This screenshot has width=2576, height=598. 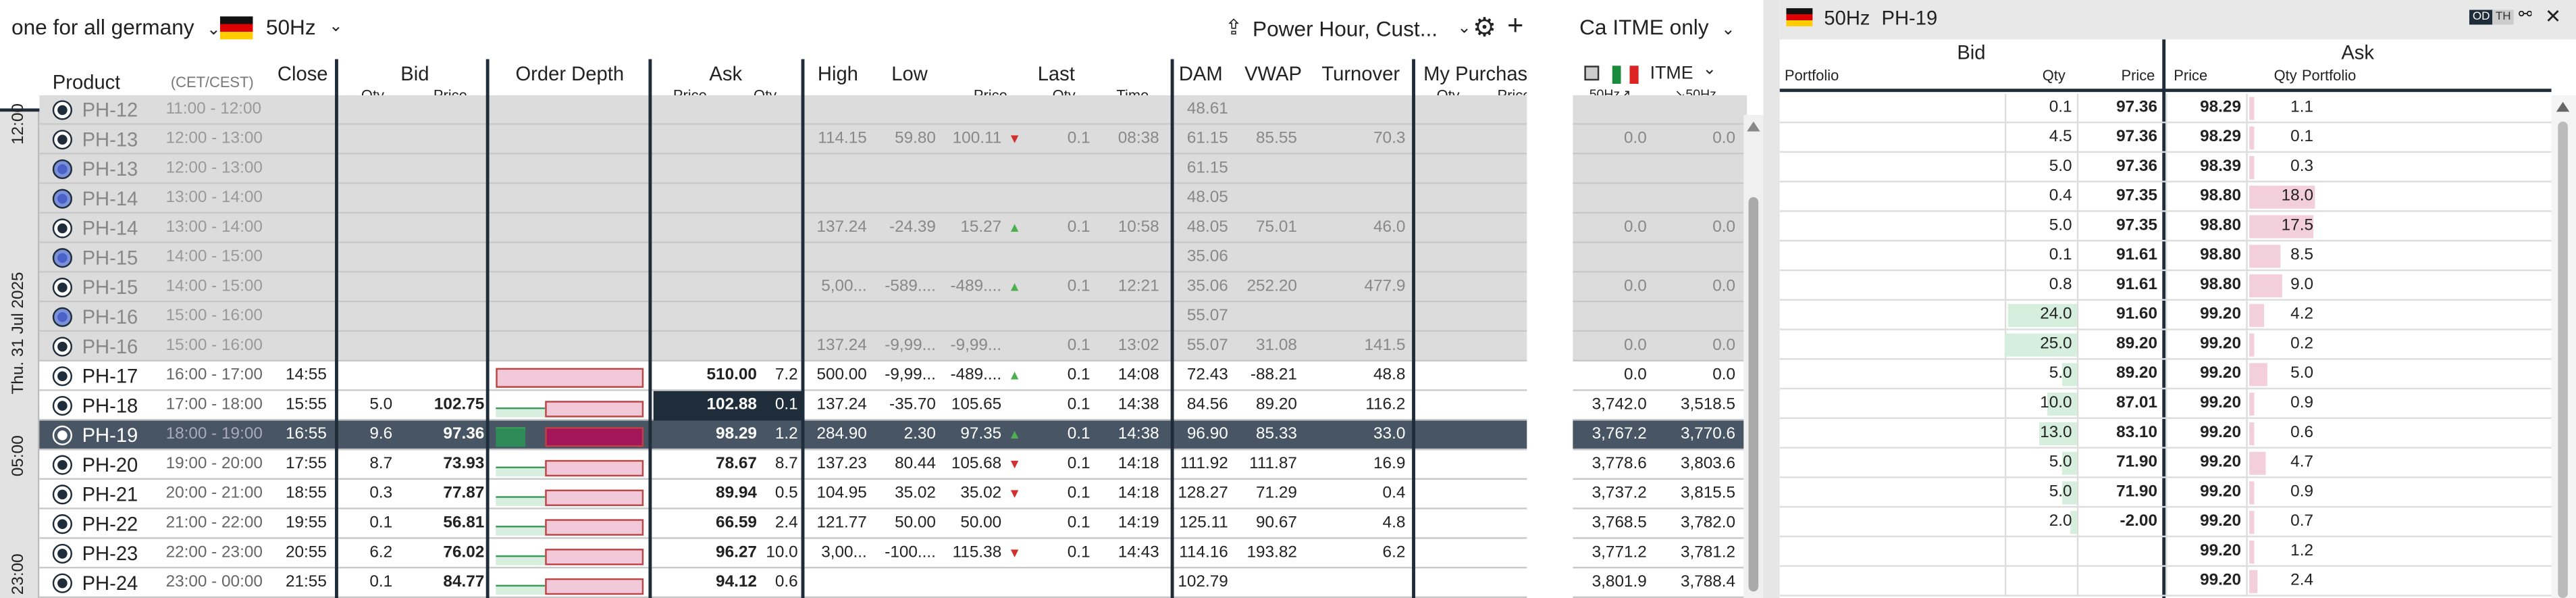 What do you see at coordinates (1709, 70) in the screenshot?
I see `chevron-down-icon: ⌄` at bounding box center [1709, 70].